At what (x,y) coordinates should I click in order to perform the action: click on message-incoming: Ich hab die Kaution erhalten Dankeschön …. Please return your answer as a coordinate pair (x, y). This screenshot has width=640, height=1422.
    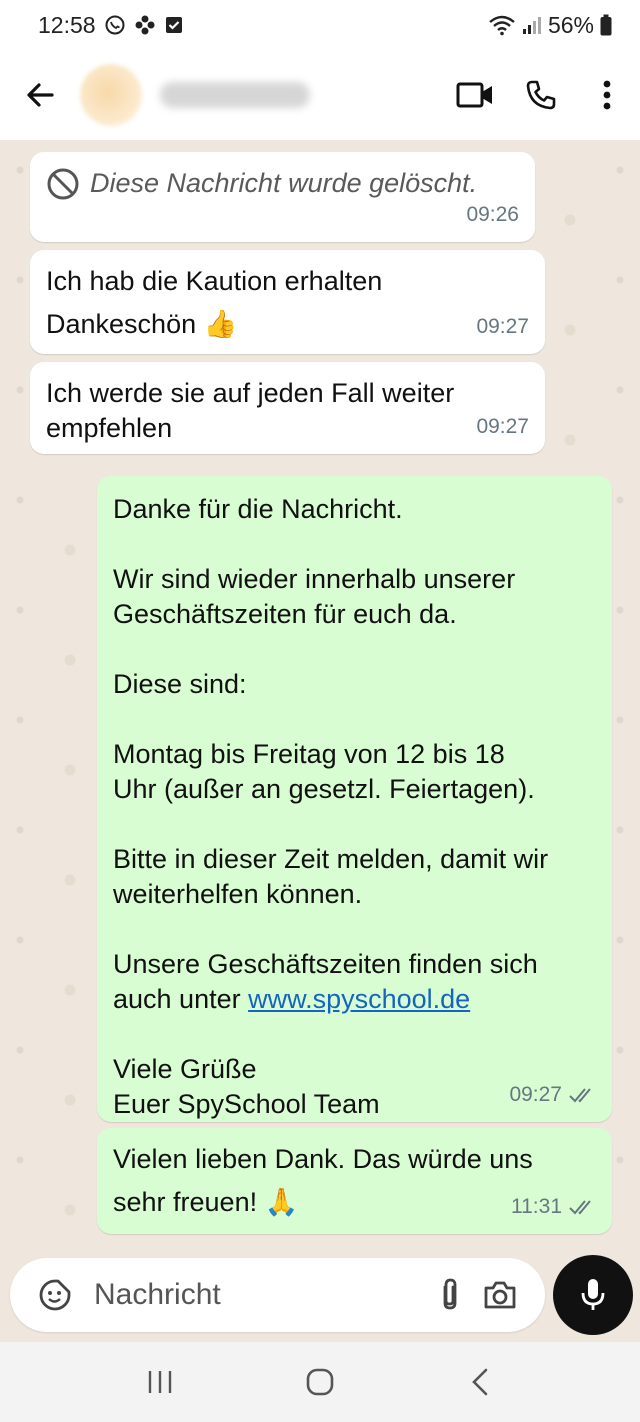
    Looking at the image, I should click on (287, 302).